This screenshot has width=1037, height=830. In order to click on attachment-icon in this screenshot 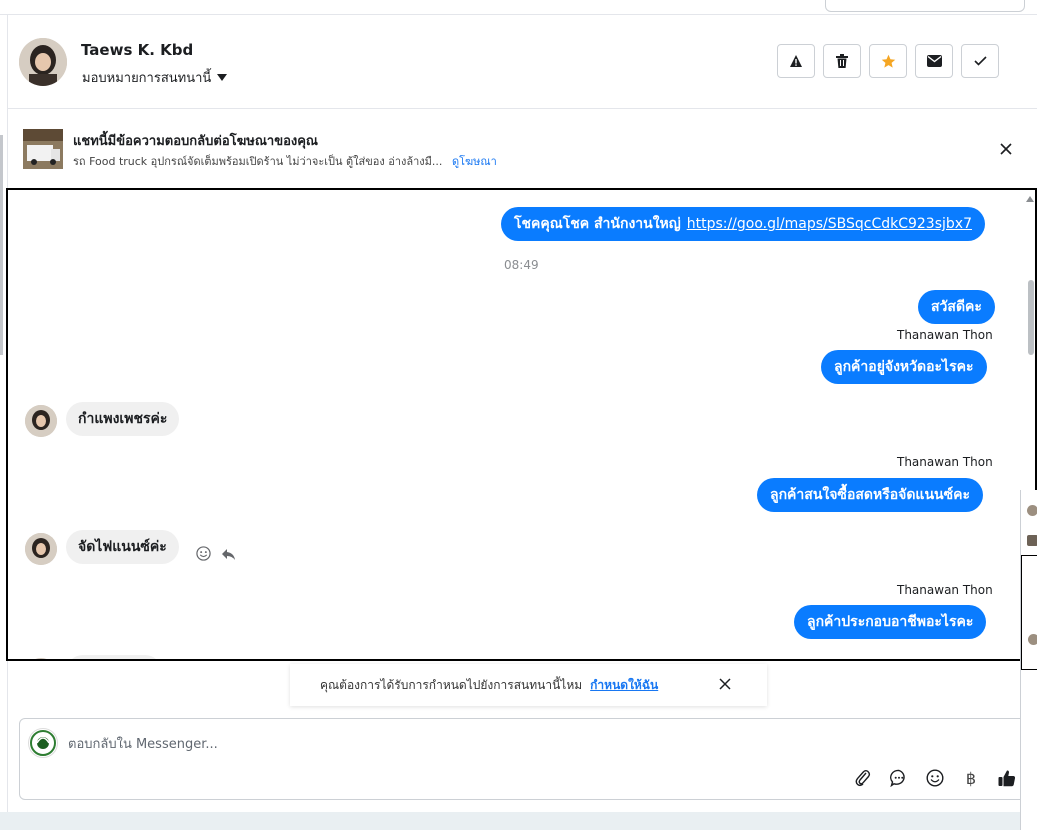, I will do `click(863, 778)`.